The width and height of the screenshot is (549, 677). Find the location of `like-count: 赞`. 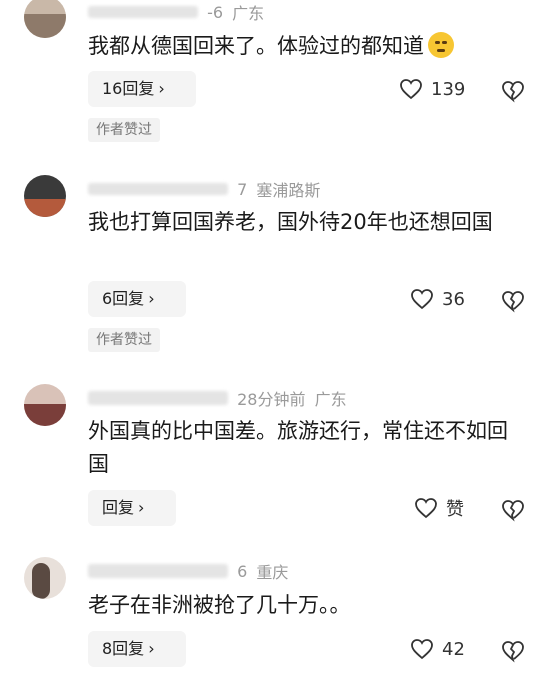

like-count: 赞 is located at coordinates (455, 509).